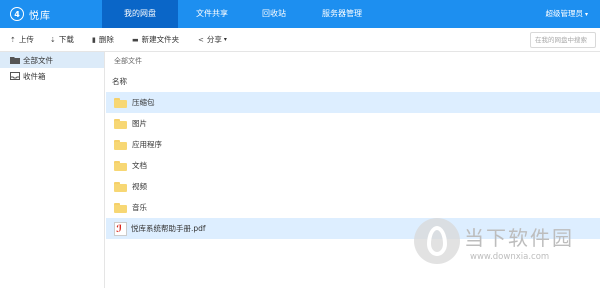  Describe the element at coordinates (106, 39) in the screenshot. I see `delete-label: 删除` at that location.